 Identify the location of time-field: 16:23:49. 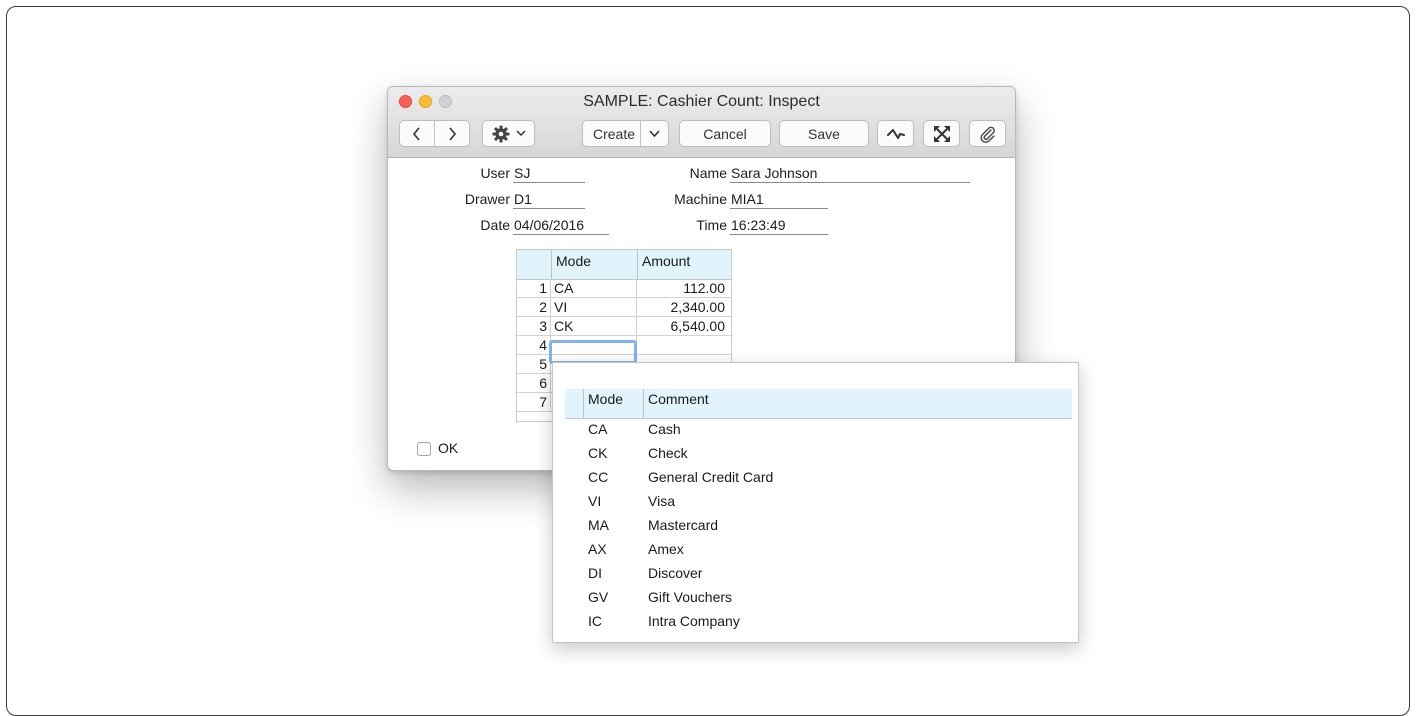
(779, 226).